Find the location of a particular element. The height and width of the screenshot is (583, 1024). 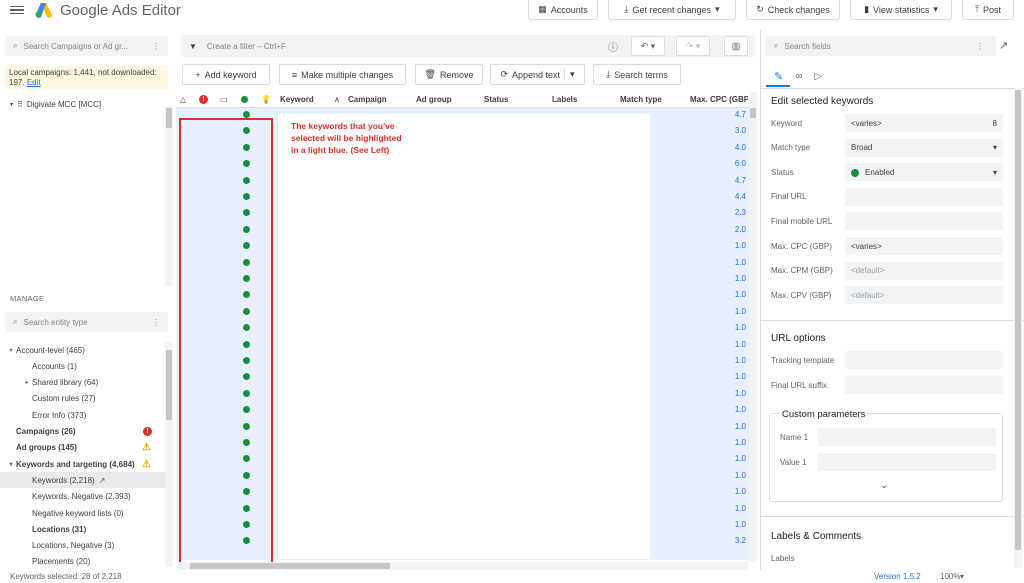

help-icon: ⓘ is located at coordinates (613, 46).